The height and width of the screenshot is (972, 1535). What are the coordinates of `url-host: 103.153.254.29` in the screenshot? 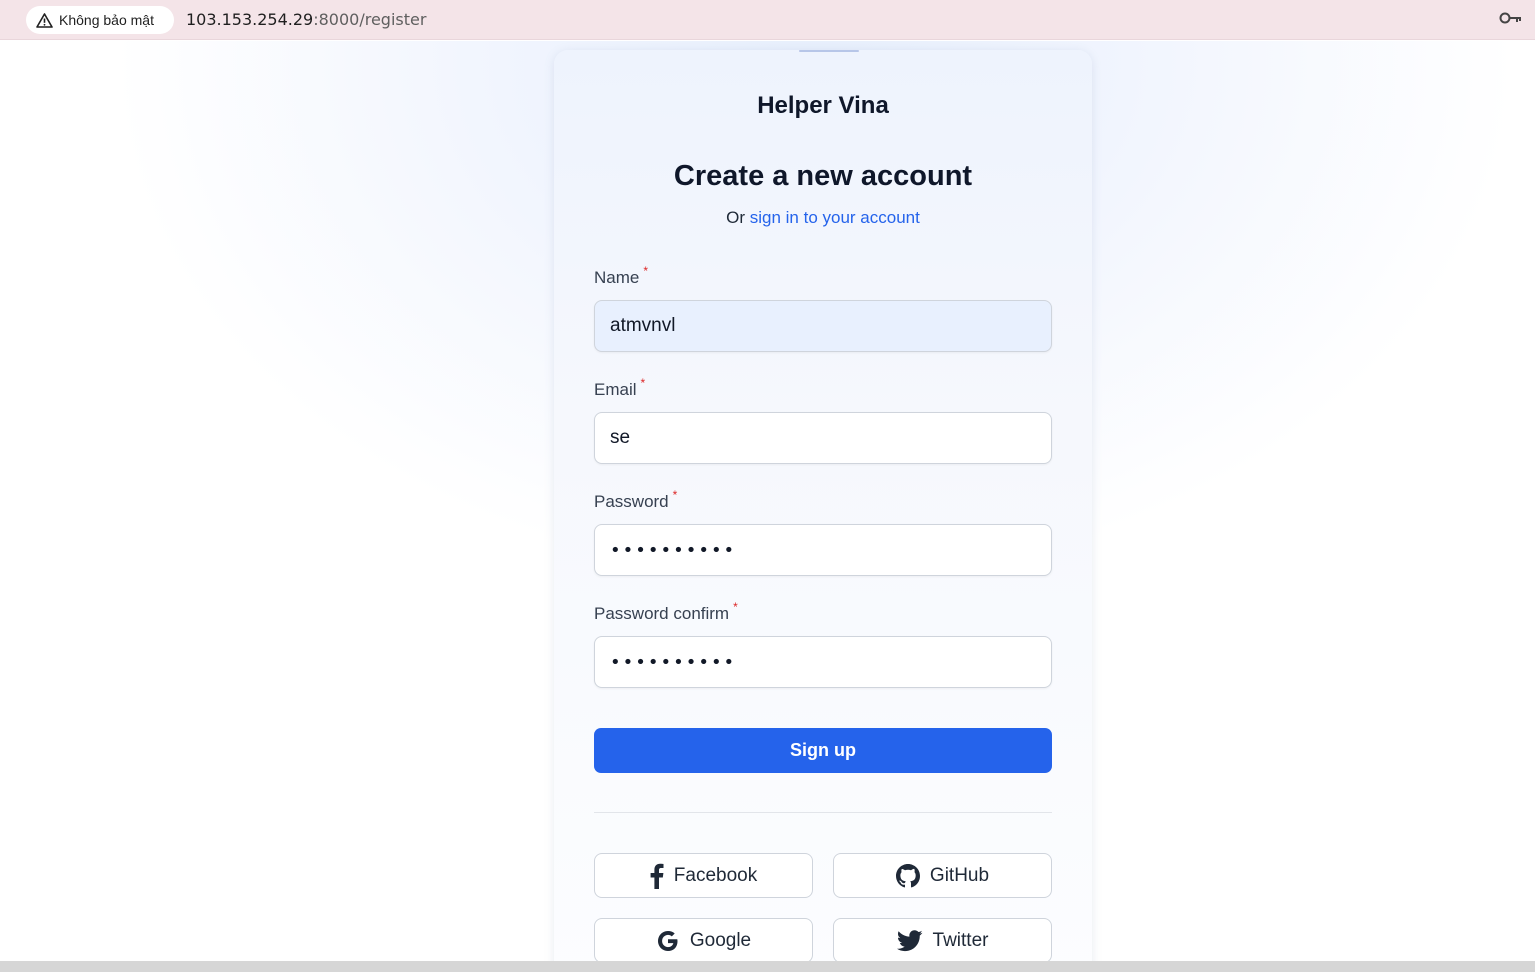 It's located at (250, 19).